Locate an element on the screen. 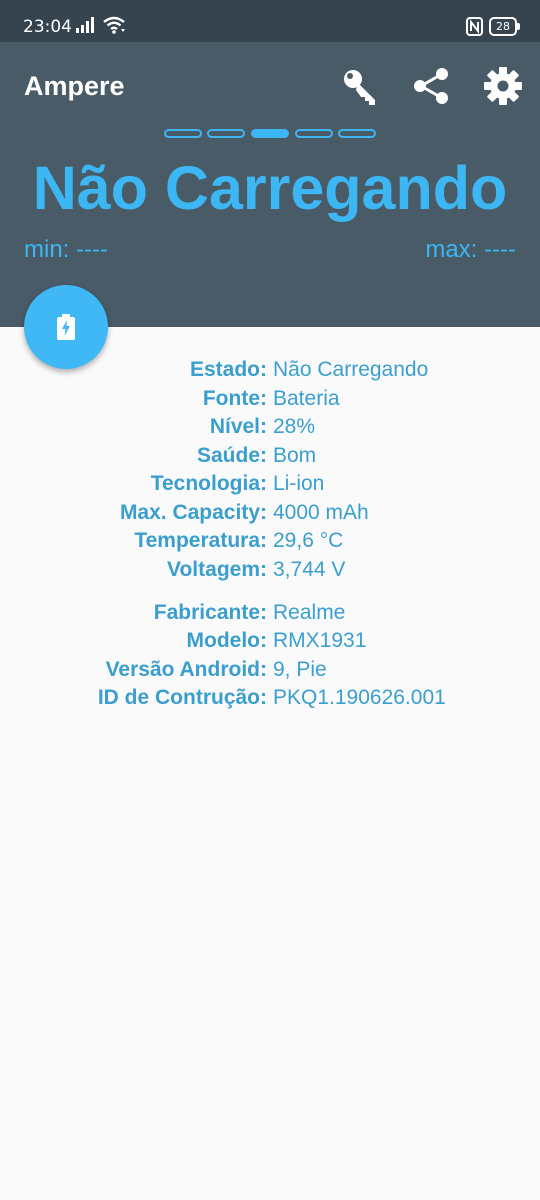 Image resolution: width=540 pixels, height=1200 pixels. info-value: Li-ion is located at coordinates (299, 483).